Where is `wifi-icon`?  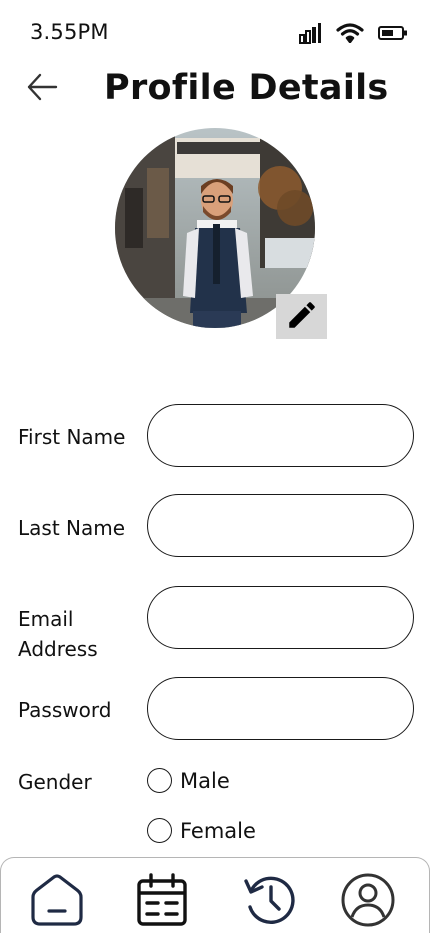
wifi-icon is located at coordinates (350, 33).